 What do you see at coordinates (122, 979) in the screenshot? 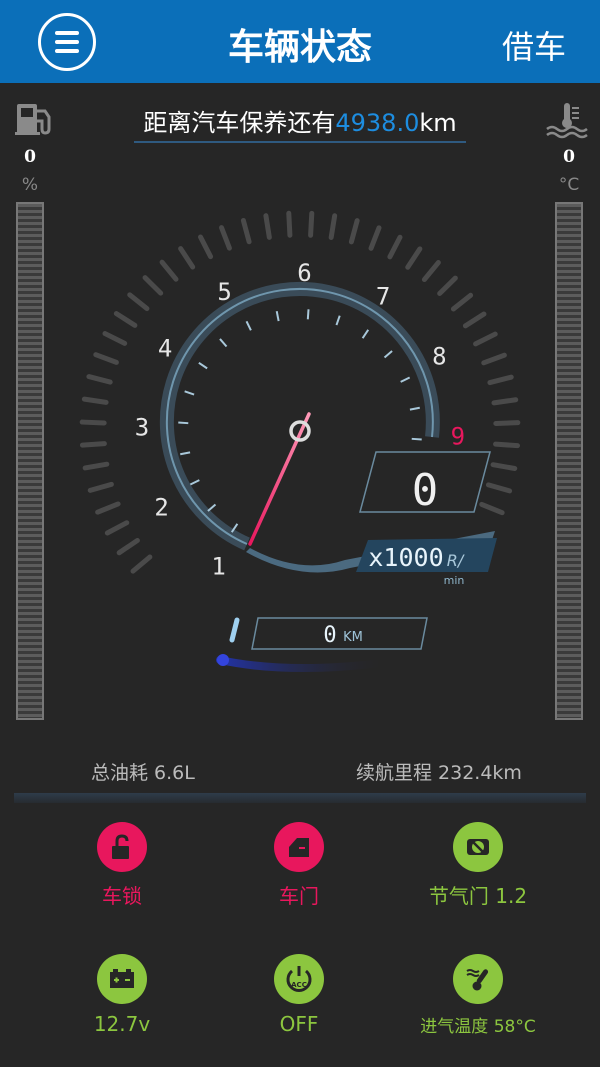
I see `battery-icon` at bounding box center [122, 979].